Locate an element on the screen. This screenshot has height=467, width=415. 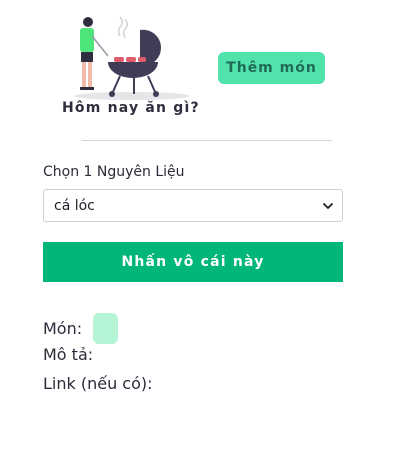
ingredient-label: Chọn 1 Nguyên Liệu is located at coordinates (114, 172).